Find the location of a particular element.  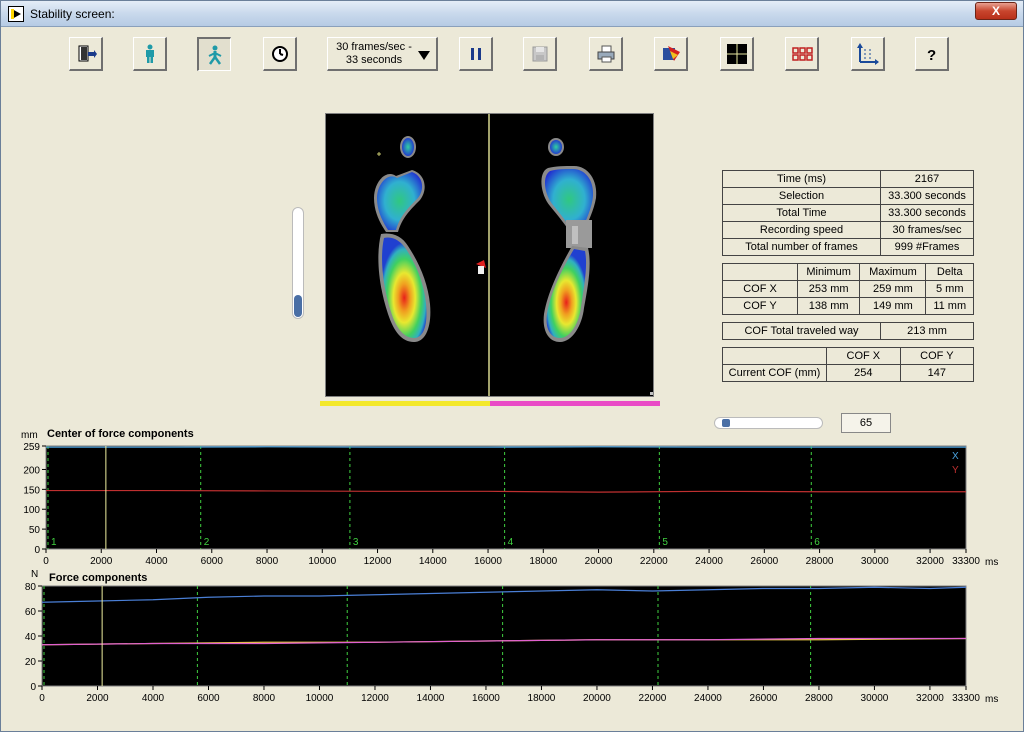

force-xtick-label: 26000 is located at coordinates (764, 698).